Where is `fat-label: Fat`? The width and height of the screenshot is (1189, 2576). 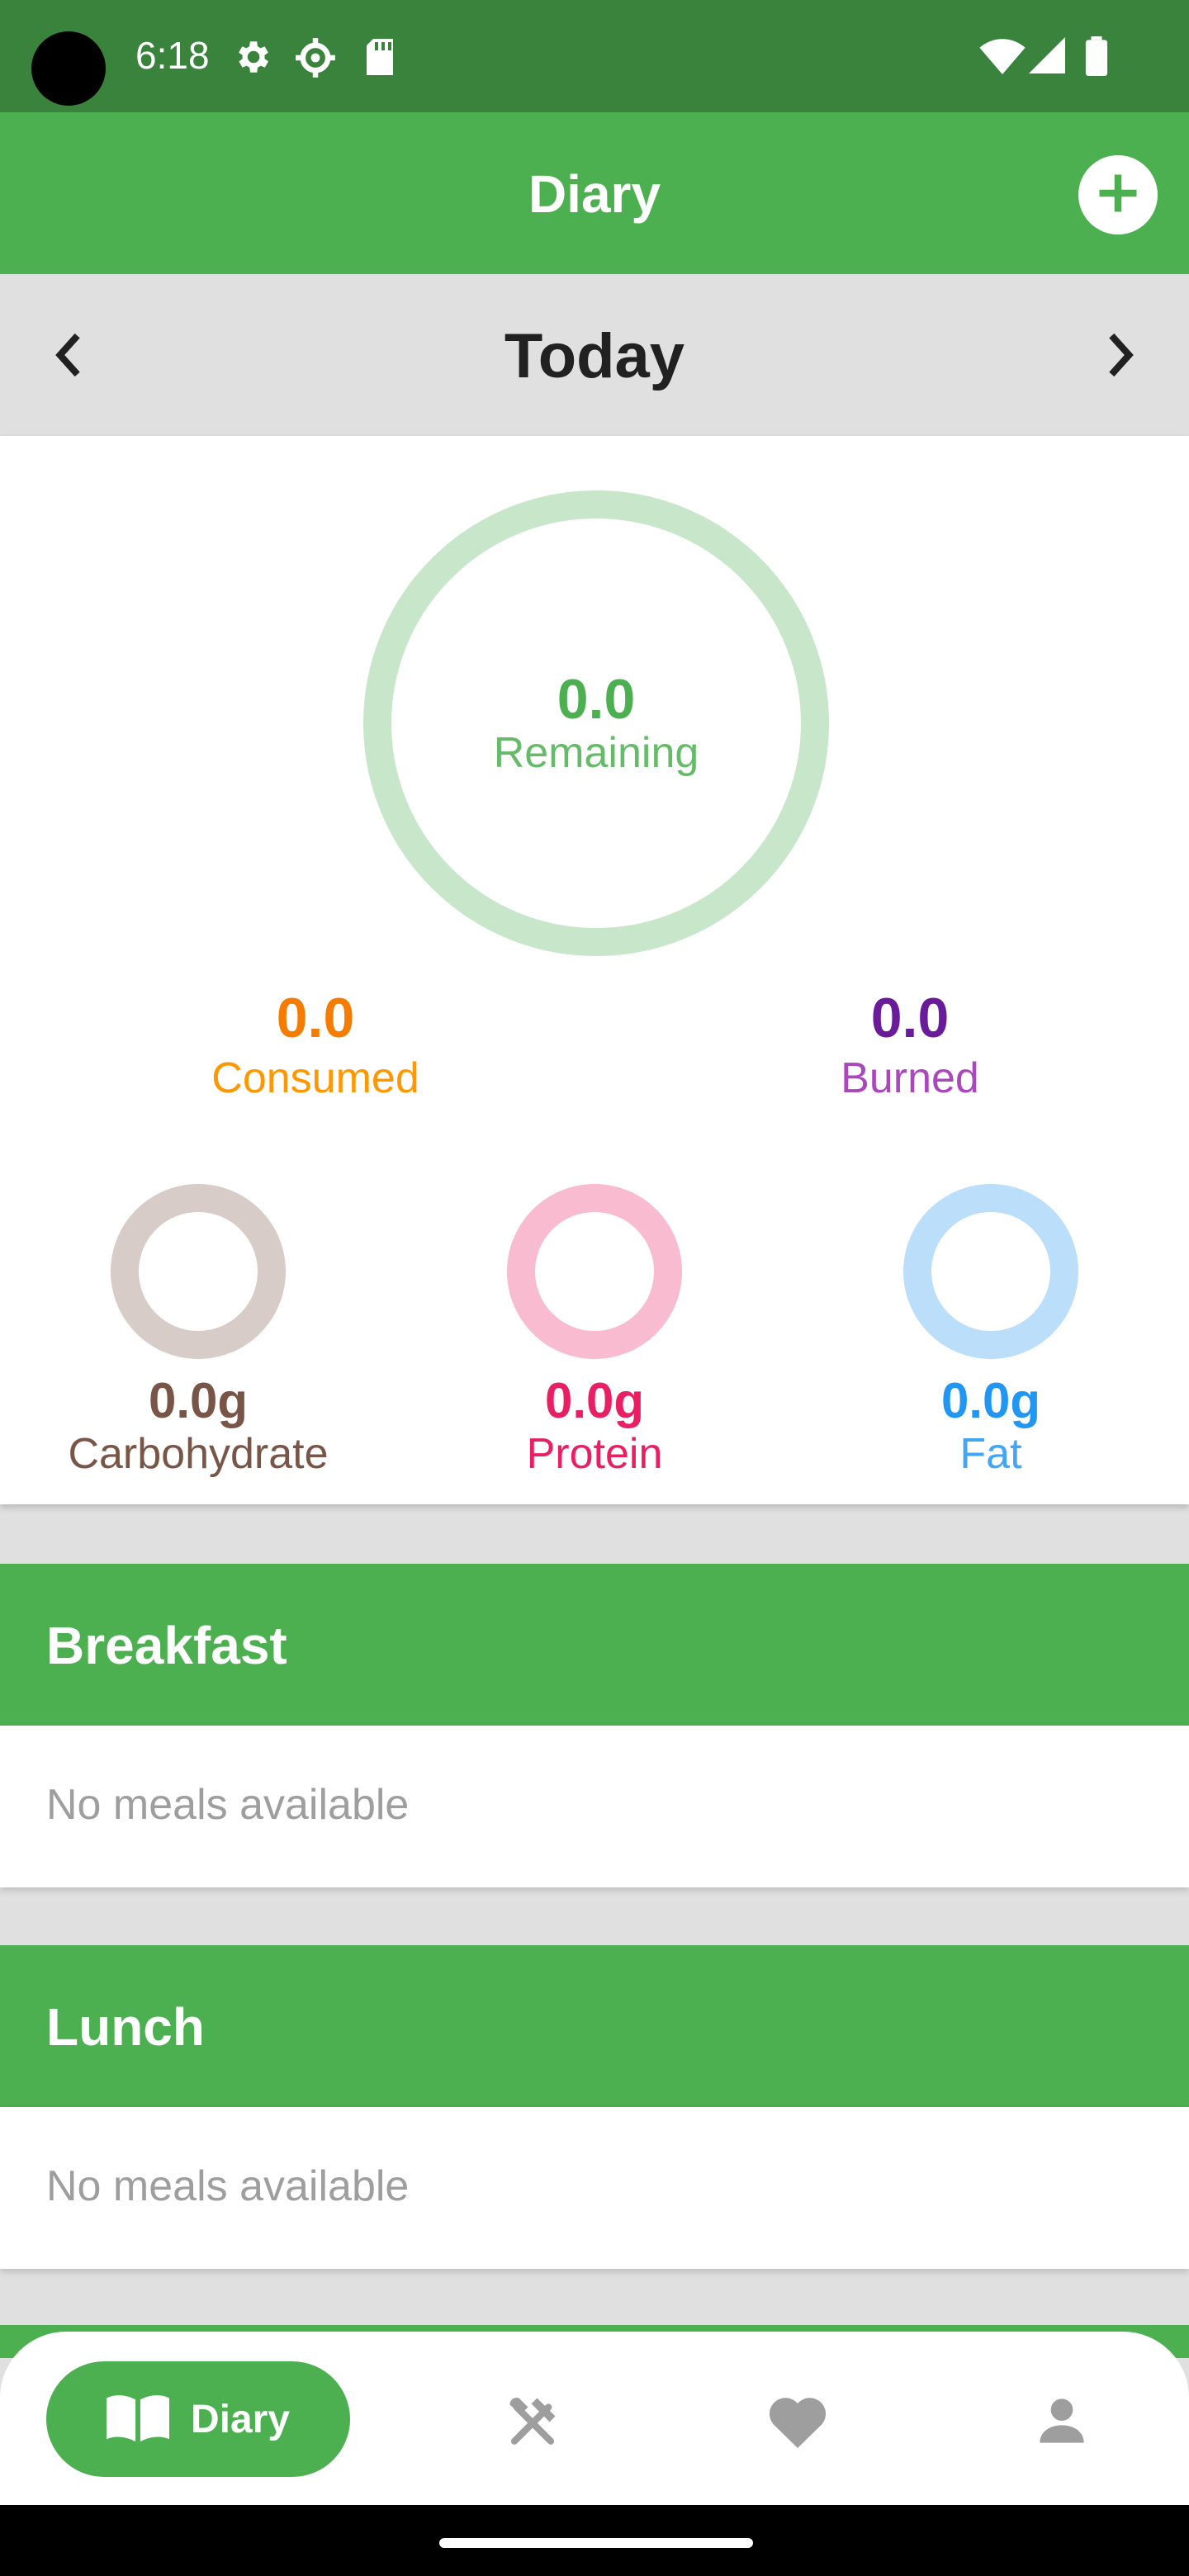
fat-label: Fat is located at coordinates (990, 1454).